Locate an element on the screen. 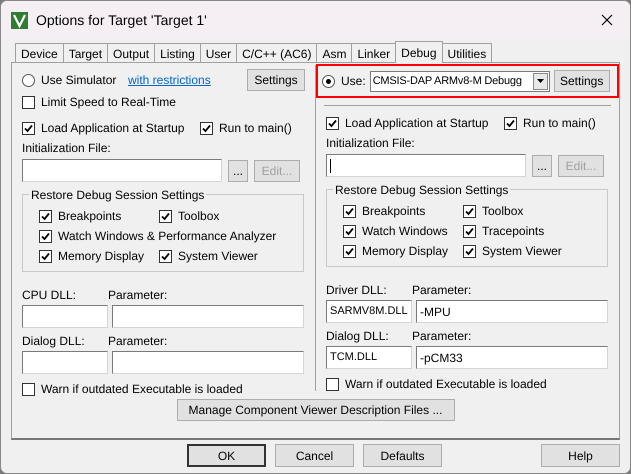 This screenshot has width=631, height=474. dll-field: SARMV8M.DLL is located at coordinates (369, 311).